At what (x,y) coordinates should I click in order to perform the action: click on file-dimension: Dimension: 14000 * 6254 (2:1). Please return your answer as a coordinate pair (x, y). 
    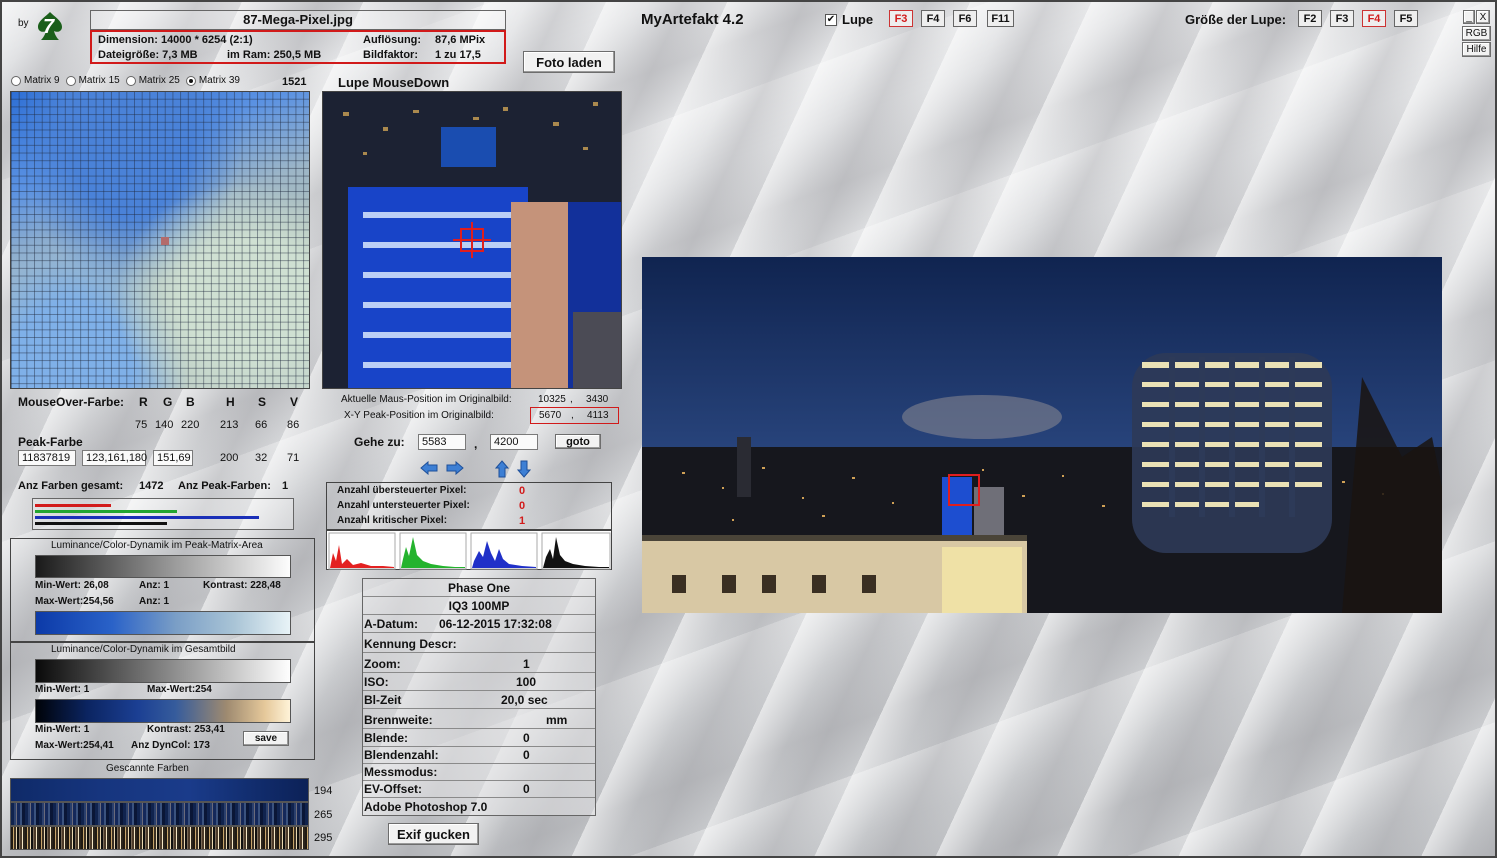
    Looking at the image, I should click on (175, 40).